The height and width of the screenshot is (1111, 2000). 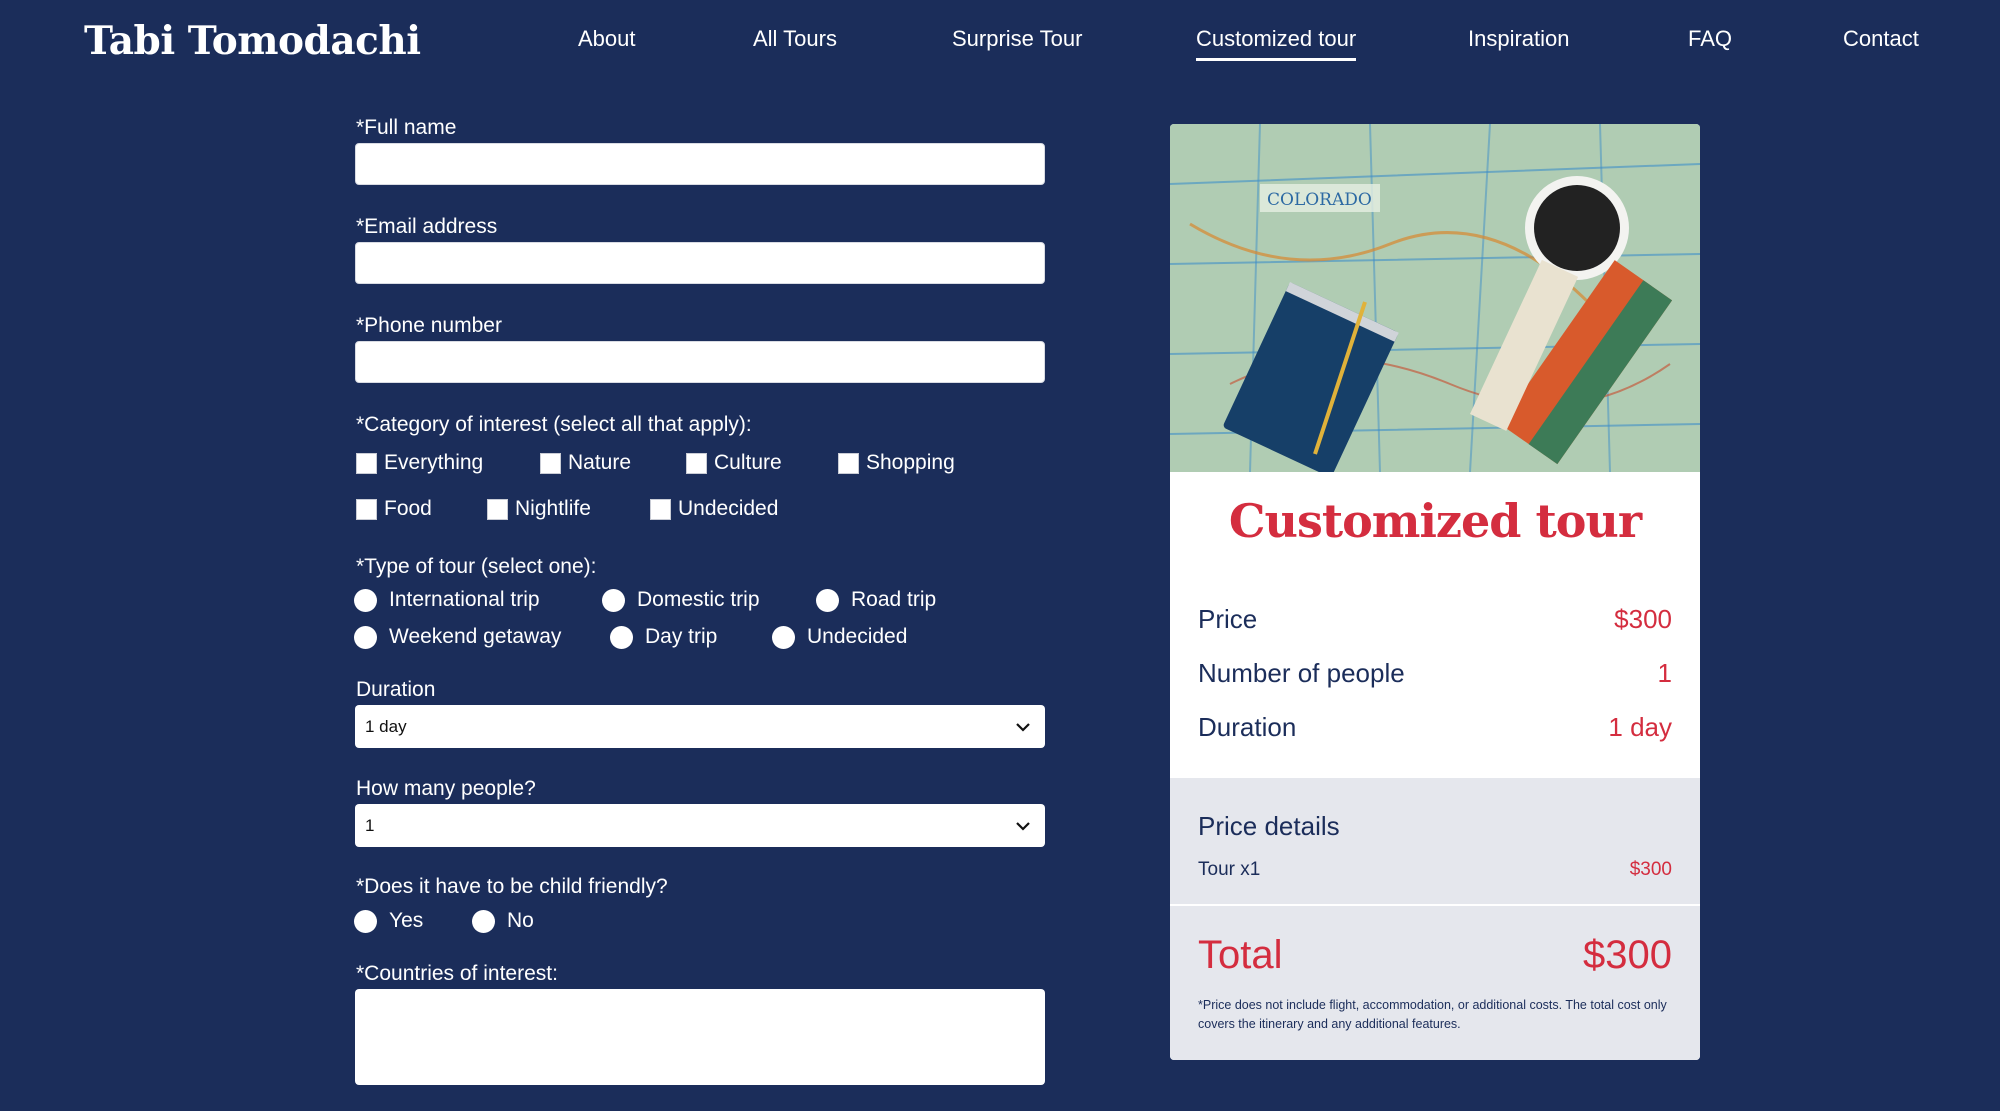 I want to click on countries-textarea, so click(x=700, y=1037).